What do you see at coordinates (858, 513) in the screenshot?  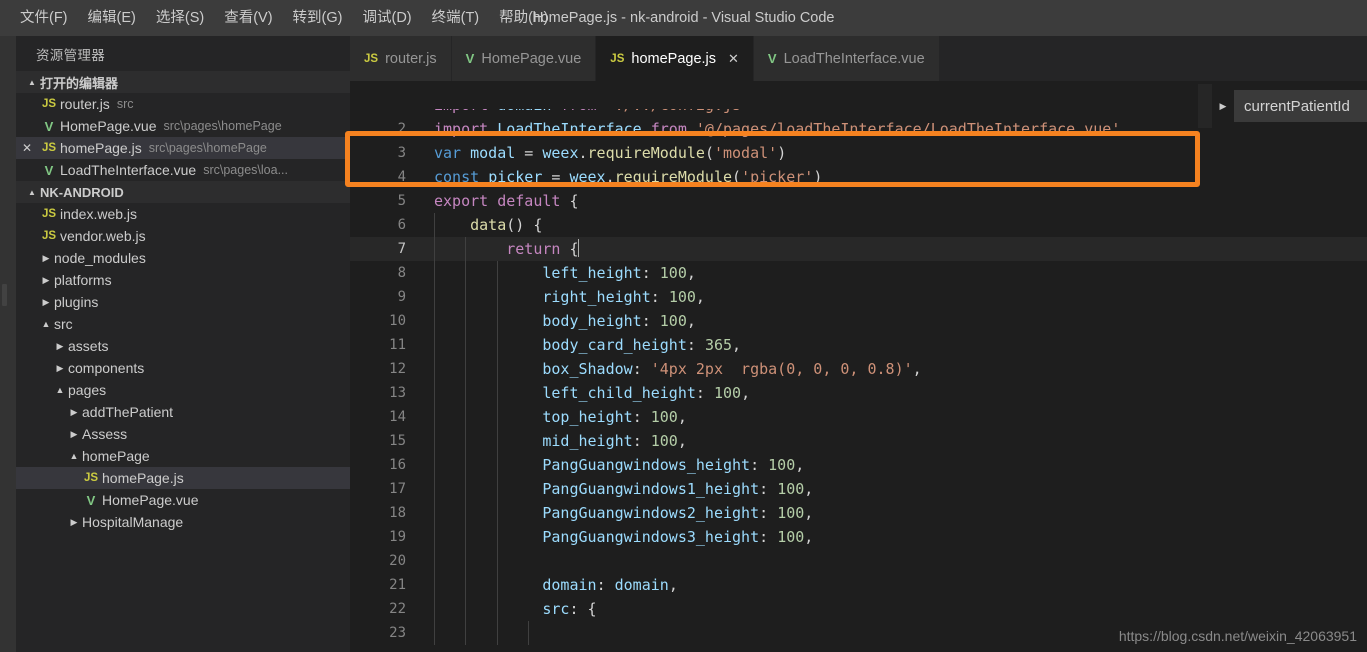 I see `code-line: 18 PangGuangwindows2_height: 100,` at bounding box center [858, 513].